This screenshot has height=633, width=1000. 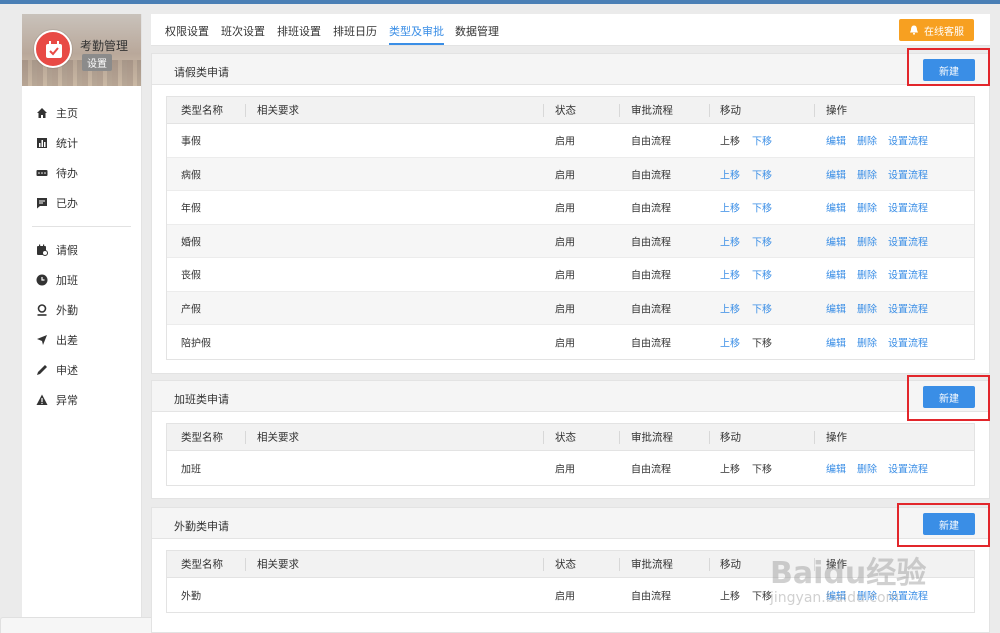 I want to click on window-top-bar, so click(x=500, y=2).